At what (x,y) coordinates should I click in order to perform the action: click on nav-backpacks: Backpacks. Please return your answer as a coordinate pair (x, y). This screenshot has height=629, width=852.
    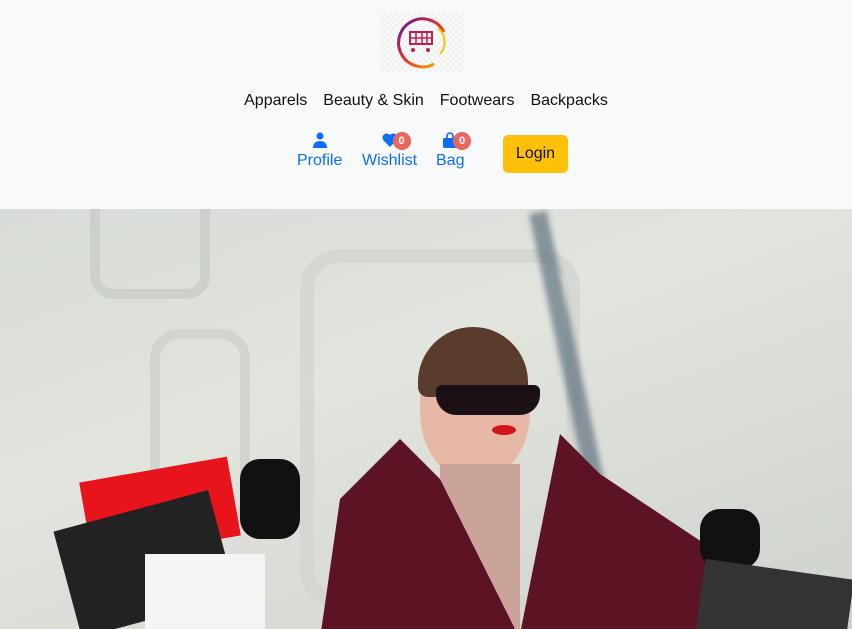
    Looking at the image, I should click on (568, 101).